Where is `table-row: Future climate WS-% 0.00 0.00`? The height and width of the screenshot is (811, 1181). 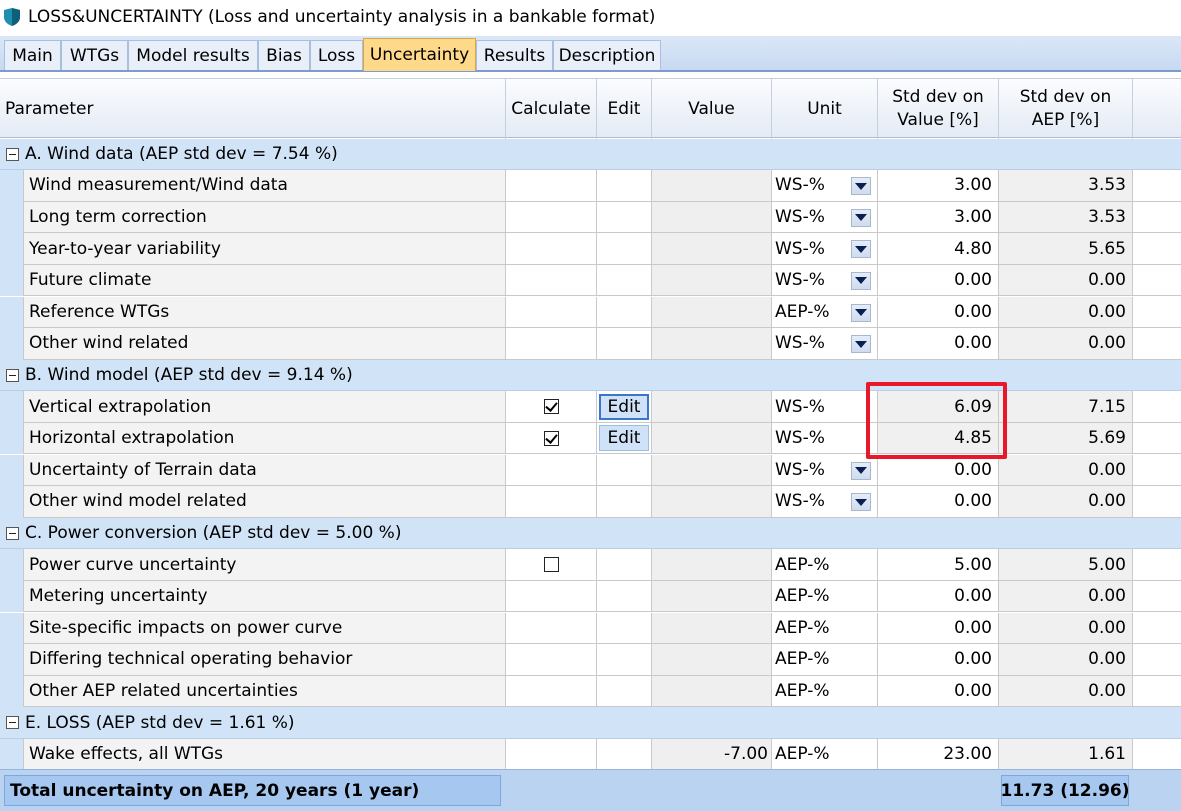 table-row: Future climate WS-% 0.00 0.00 is located at coordinates (590, 280).